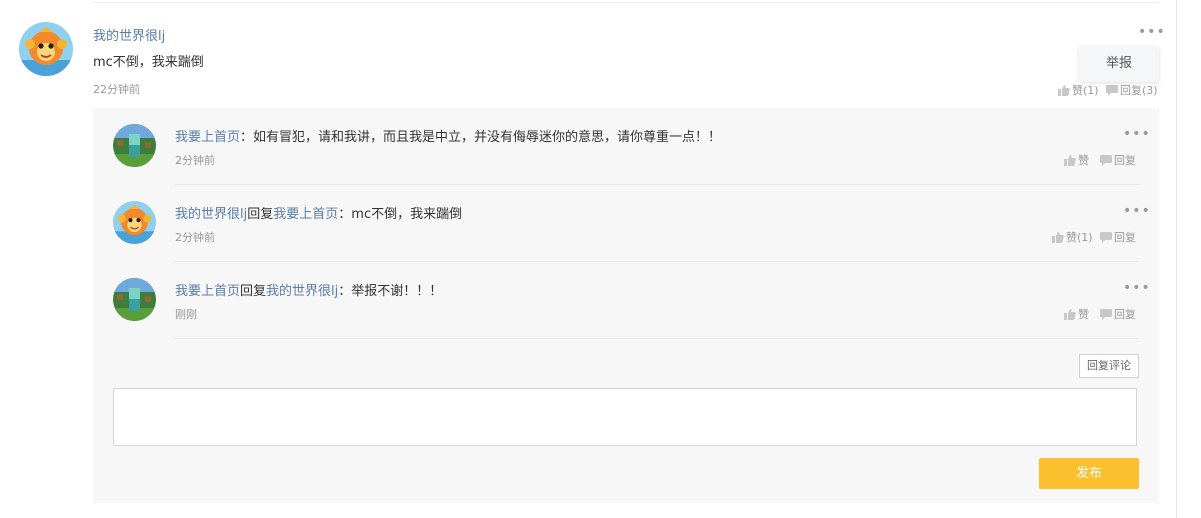 Image resolution: width=1201 pixels, height=518 pixels. What do you see at coordinates (305, 214) in the screenshot?
I see `reply-target: 我要上首页` at bounding box center [305, 214].